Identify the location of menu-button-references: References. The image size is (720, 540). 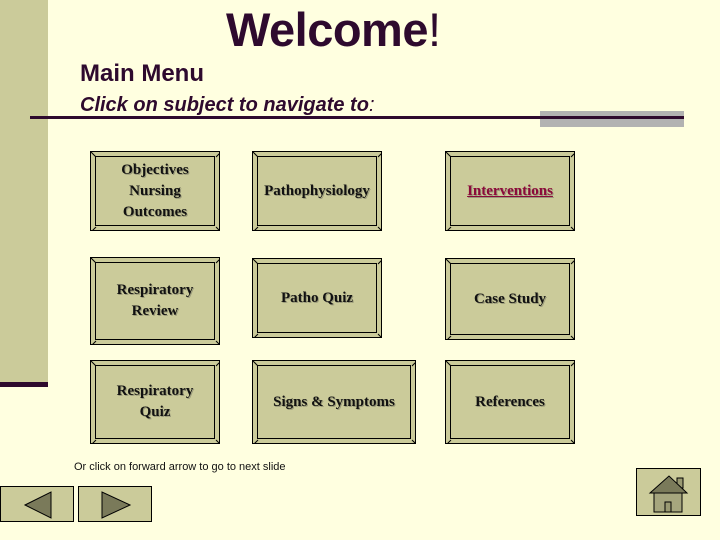
(510, 402).